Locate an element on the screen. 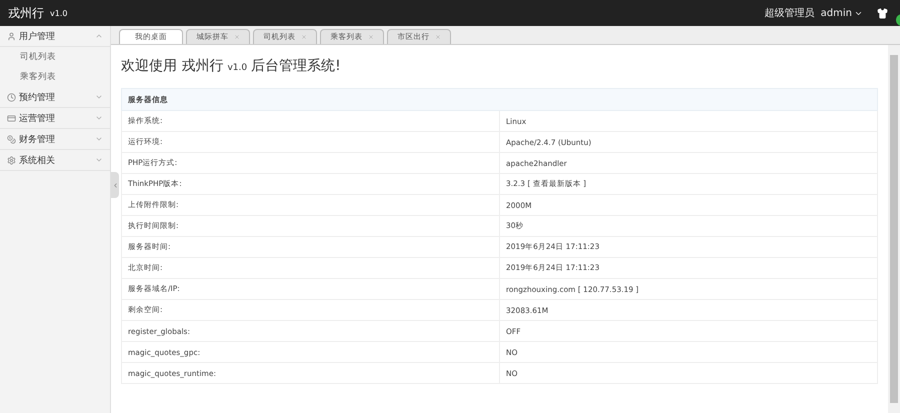  user-menu: admin is located at coordinates (841, 13).